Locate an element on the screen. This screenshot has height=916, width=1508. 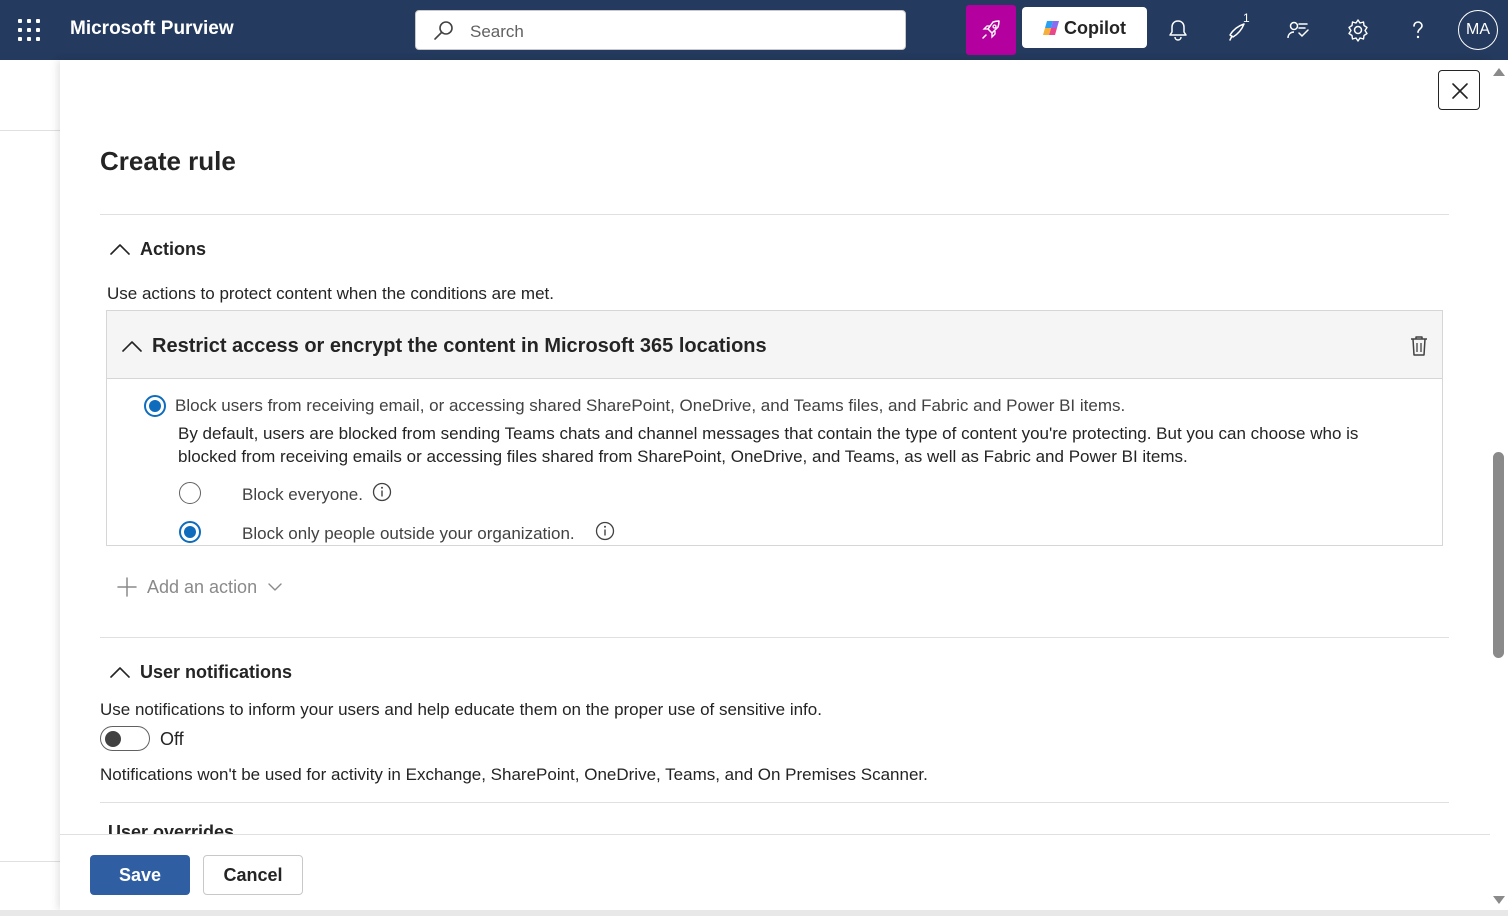
add-action-button: Add an action is located at coordinates (199, 587).